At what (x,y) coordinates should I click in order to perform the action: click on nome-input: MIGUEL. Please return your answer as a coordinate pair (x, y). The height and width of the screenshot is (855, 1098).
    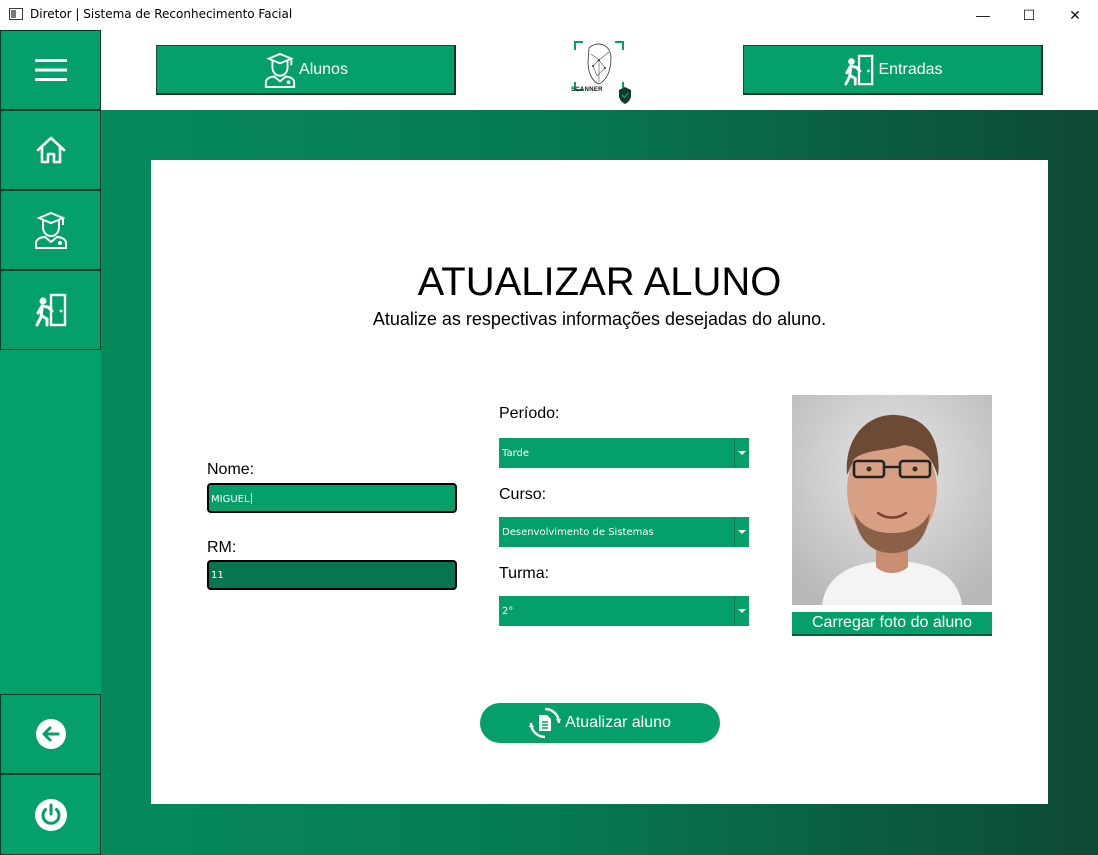
    Looking at the image, I should click on (332, 498).